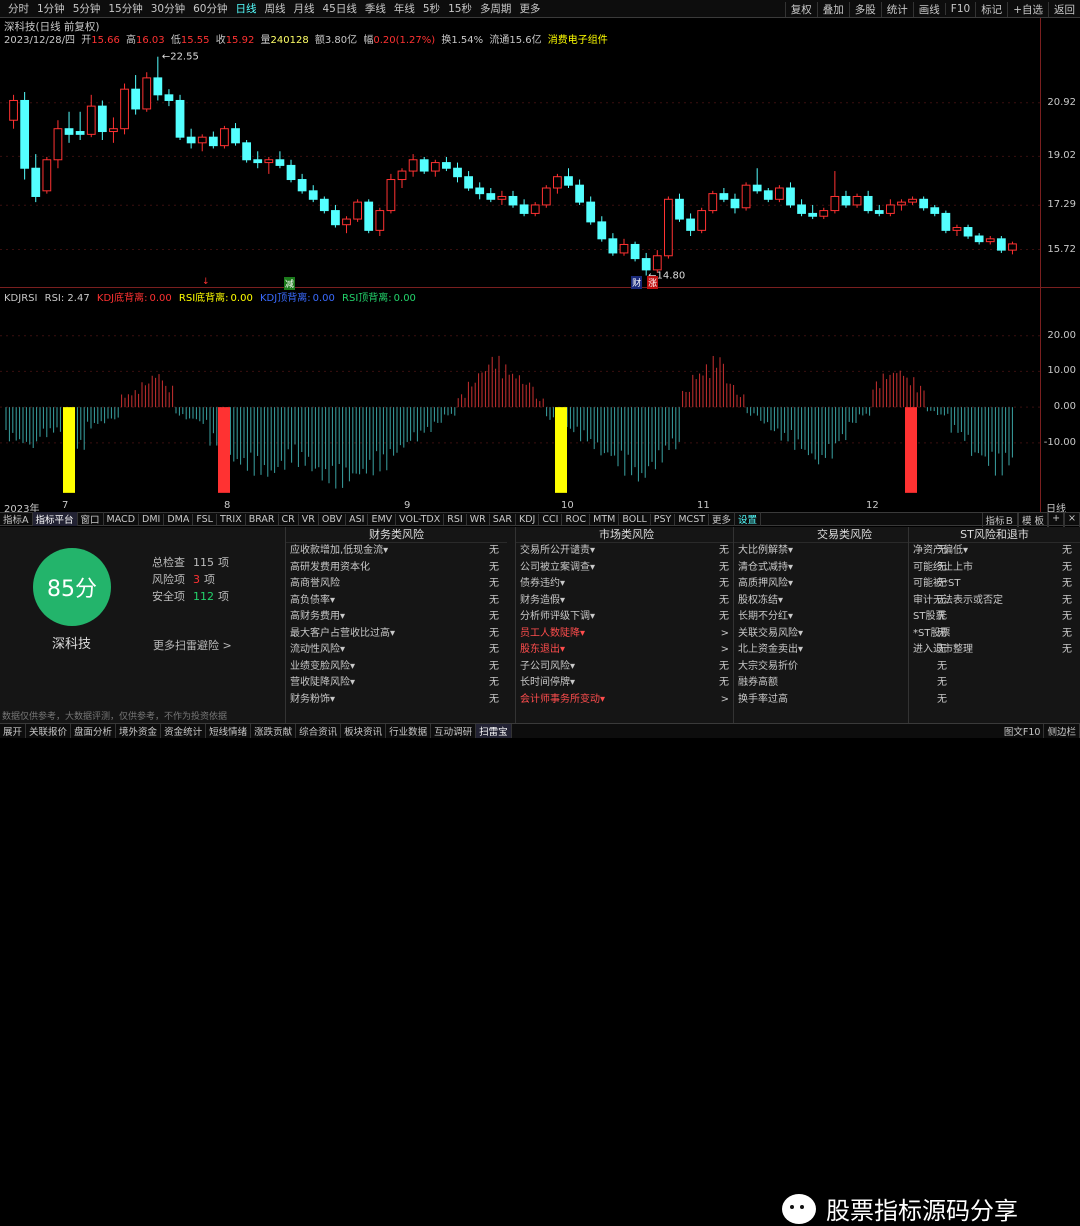 The height and width of the screenshot is (1226, 1080). What do you see at coordinates (994, 551) in the screenshot?
I see `risk-item: 净资产偏低▾ 无` at bounding box center [994, 551].